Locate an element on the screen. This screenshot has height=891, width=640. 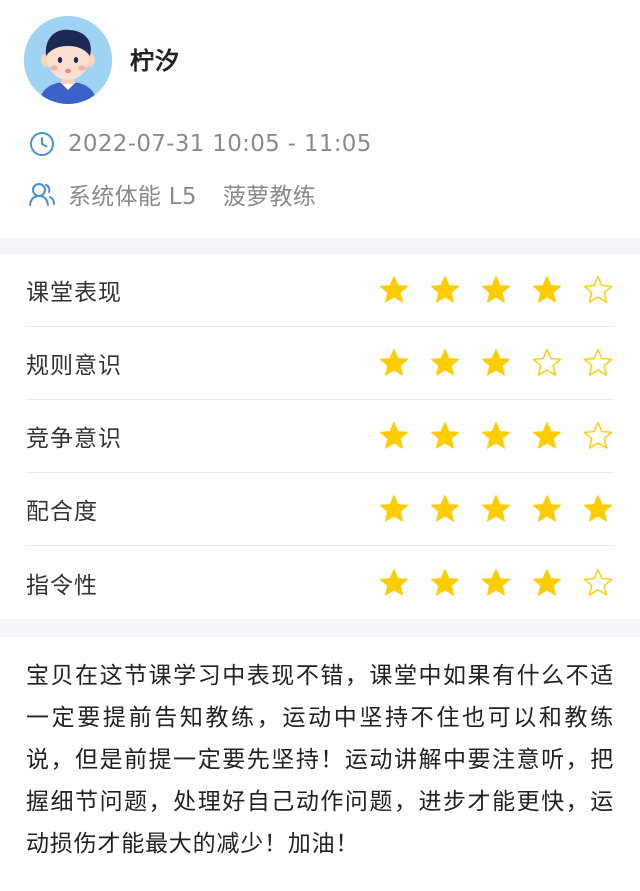
course-name: 系统体能 L5 is located at coordinates (132, 197).